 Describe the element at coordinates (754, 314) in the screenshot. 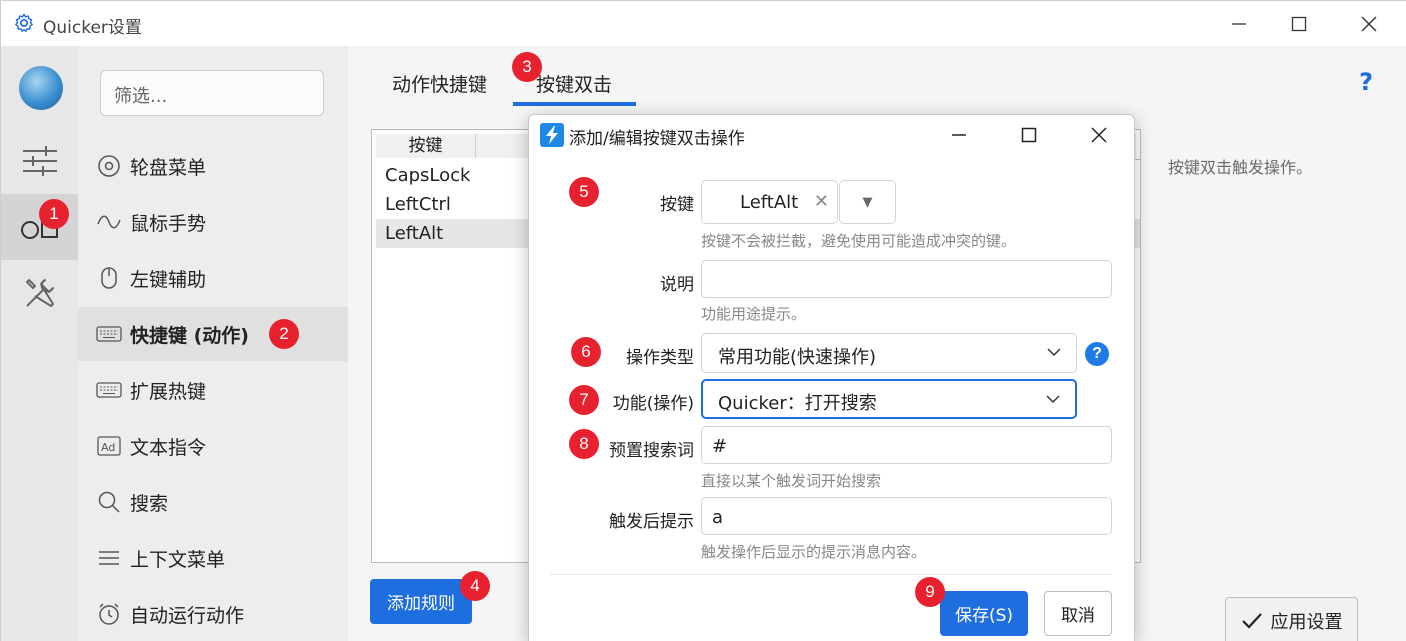

I see `desc-hint: 功能用途提示。` at that location.